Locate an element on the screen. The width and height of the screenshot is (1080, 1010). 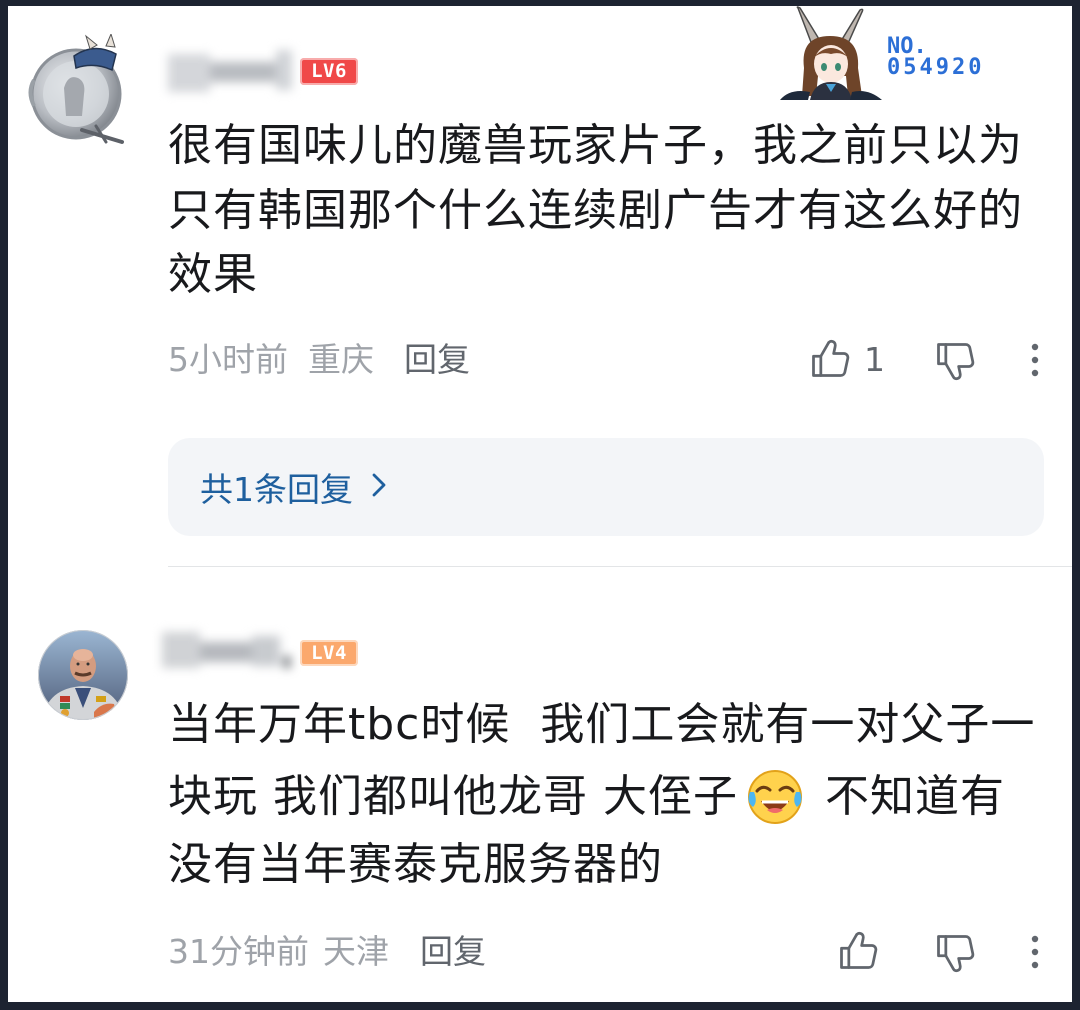
avatar-officer-icon is located at coordinates (83, 675).